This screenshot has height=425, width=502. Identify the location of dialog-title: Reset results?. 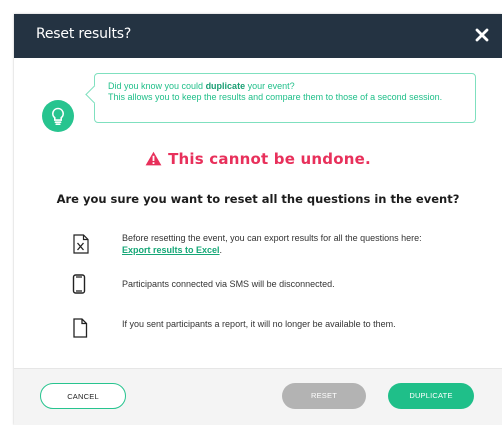
(84, 34).